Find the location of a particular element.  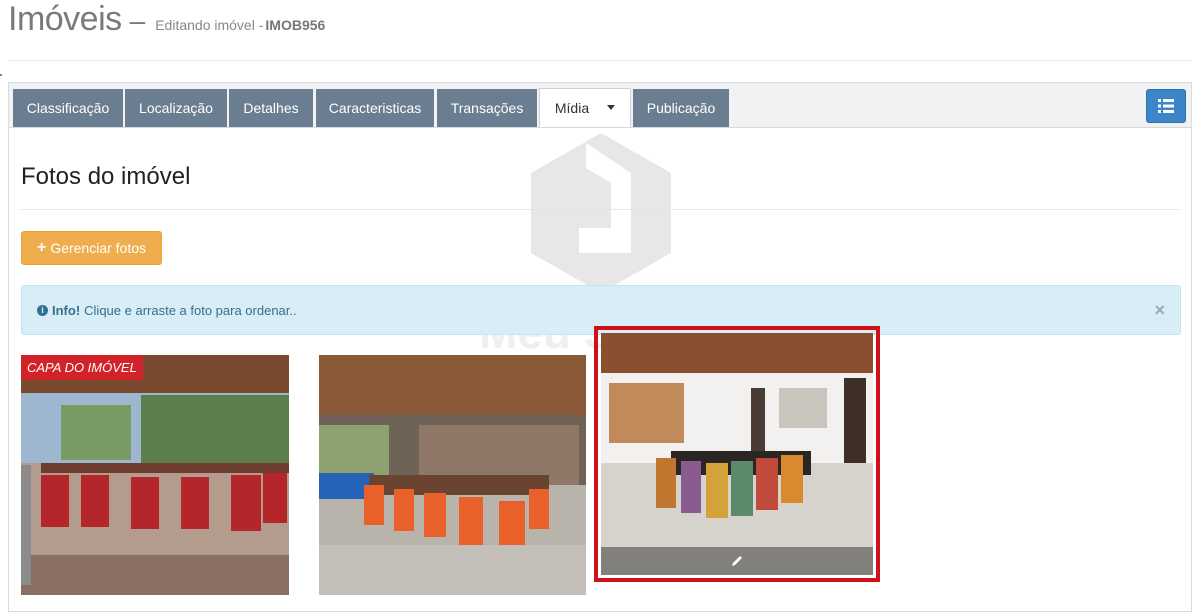

photo-item: CAPA DO IMÓVEL is located at coordinates (155, 475).